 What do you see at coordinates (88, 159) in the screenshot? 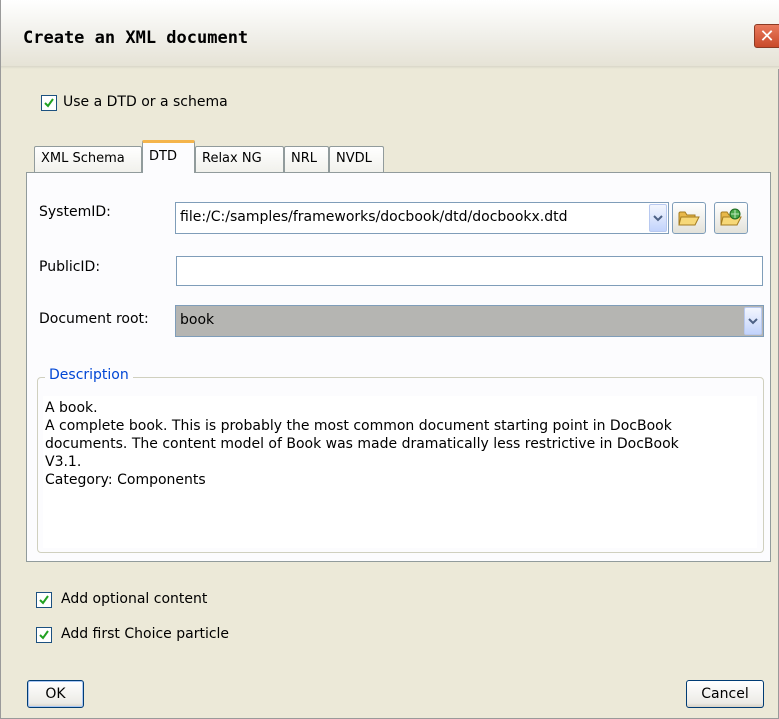
I see `tab-xml-schema: XML Schema` at bounding box center [88, 159].